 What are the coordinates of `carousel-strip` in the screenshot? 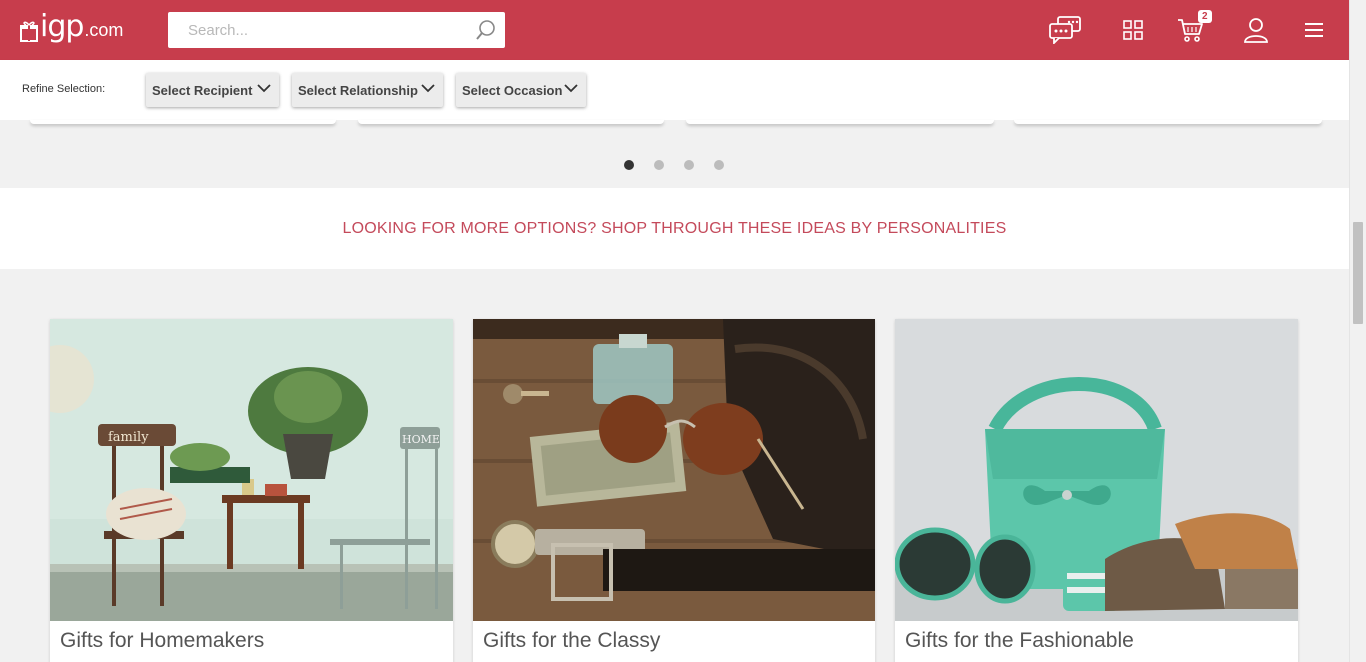 It's located at (674, 154).